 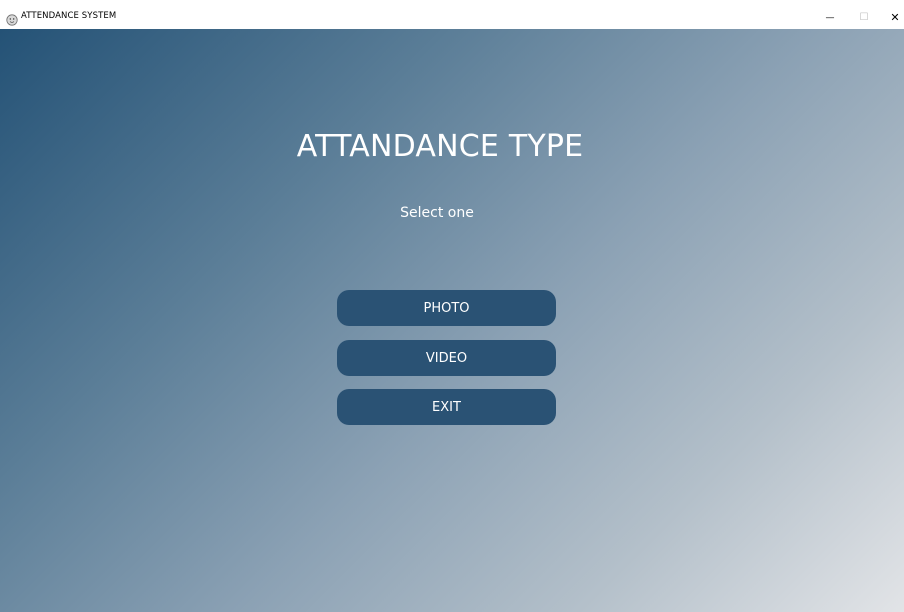 I want to click on photo-button: PHOTO, so click(x=446, y=308).